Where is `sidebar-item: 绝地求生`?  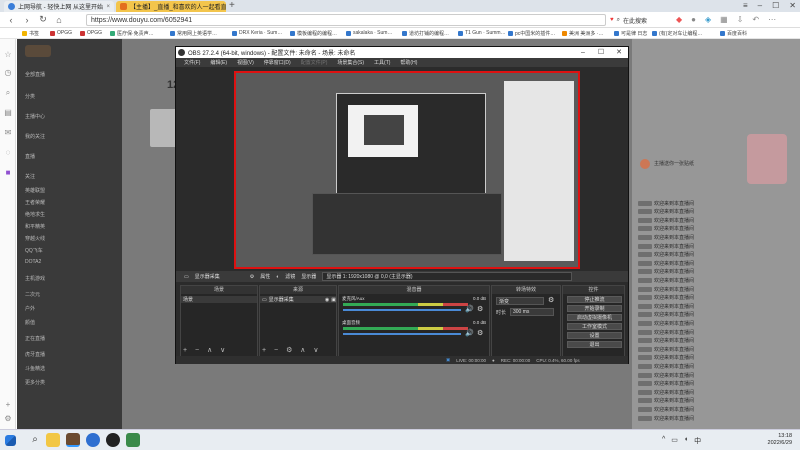 sidebar-item: 绝地求生 is located at coordinates (35, 214).